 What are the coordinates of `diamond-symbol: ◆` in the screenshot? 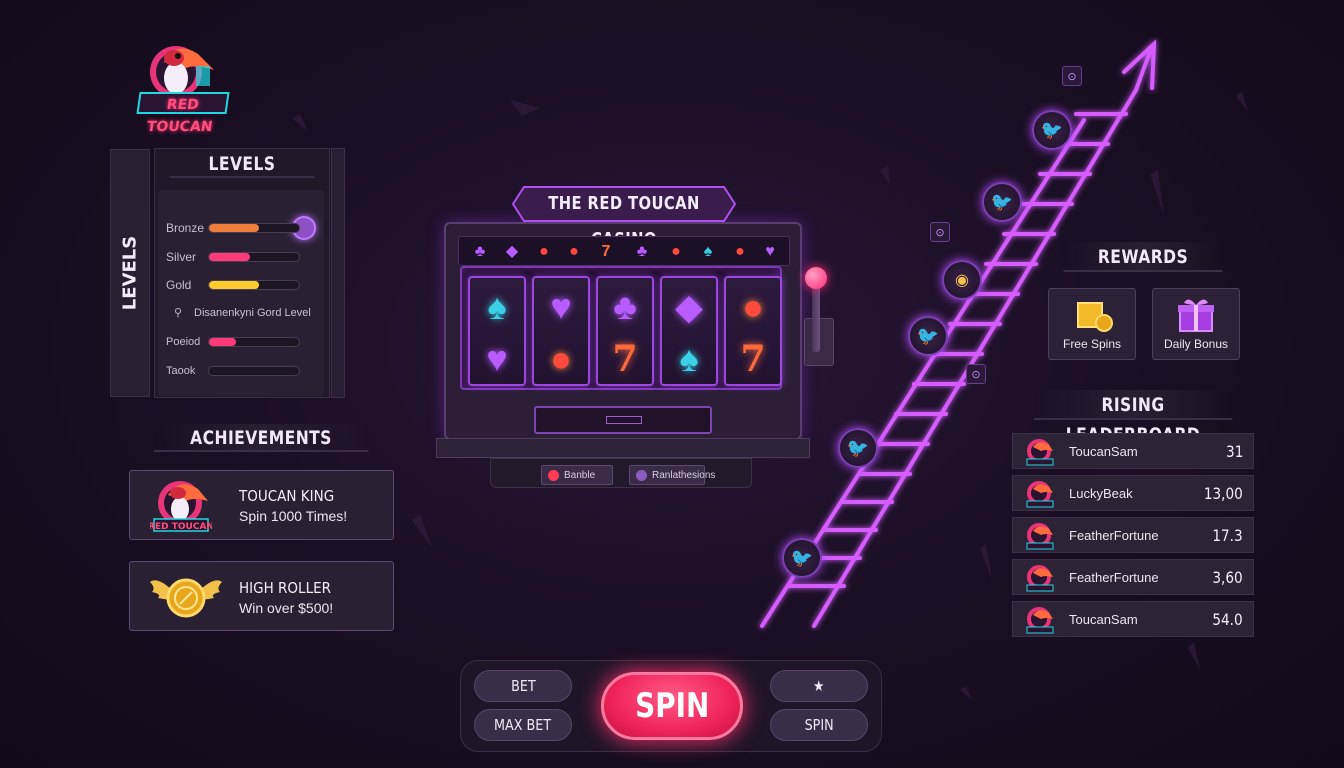 It's located at (689, 306).